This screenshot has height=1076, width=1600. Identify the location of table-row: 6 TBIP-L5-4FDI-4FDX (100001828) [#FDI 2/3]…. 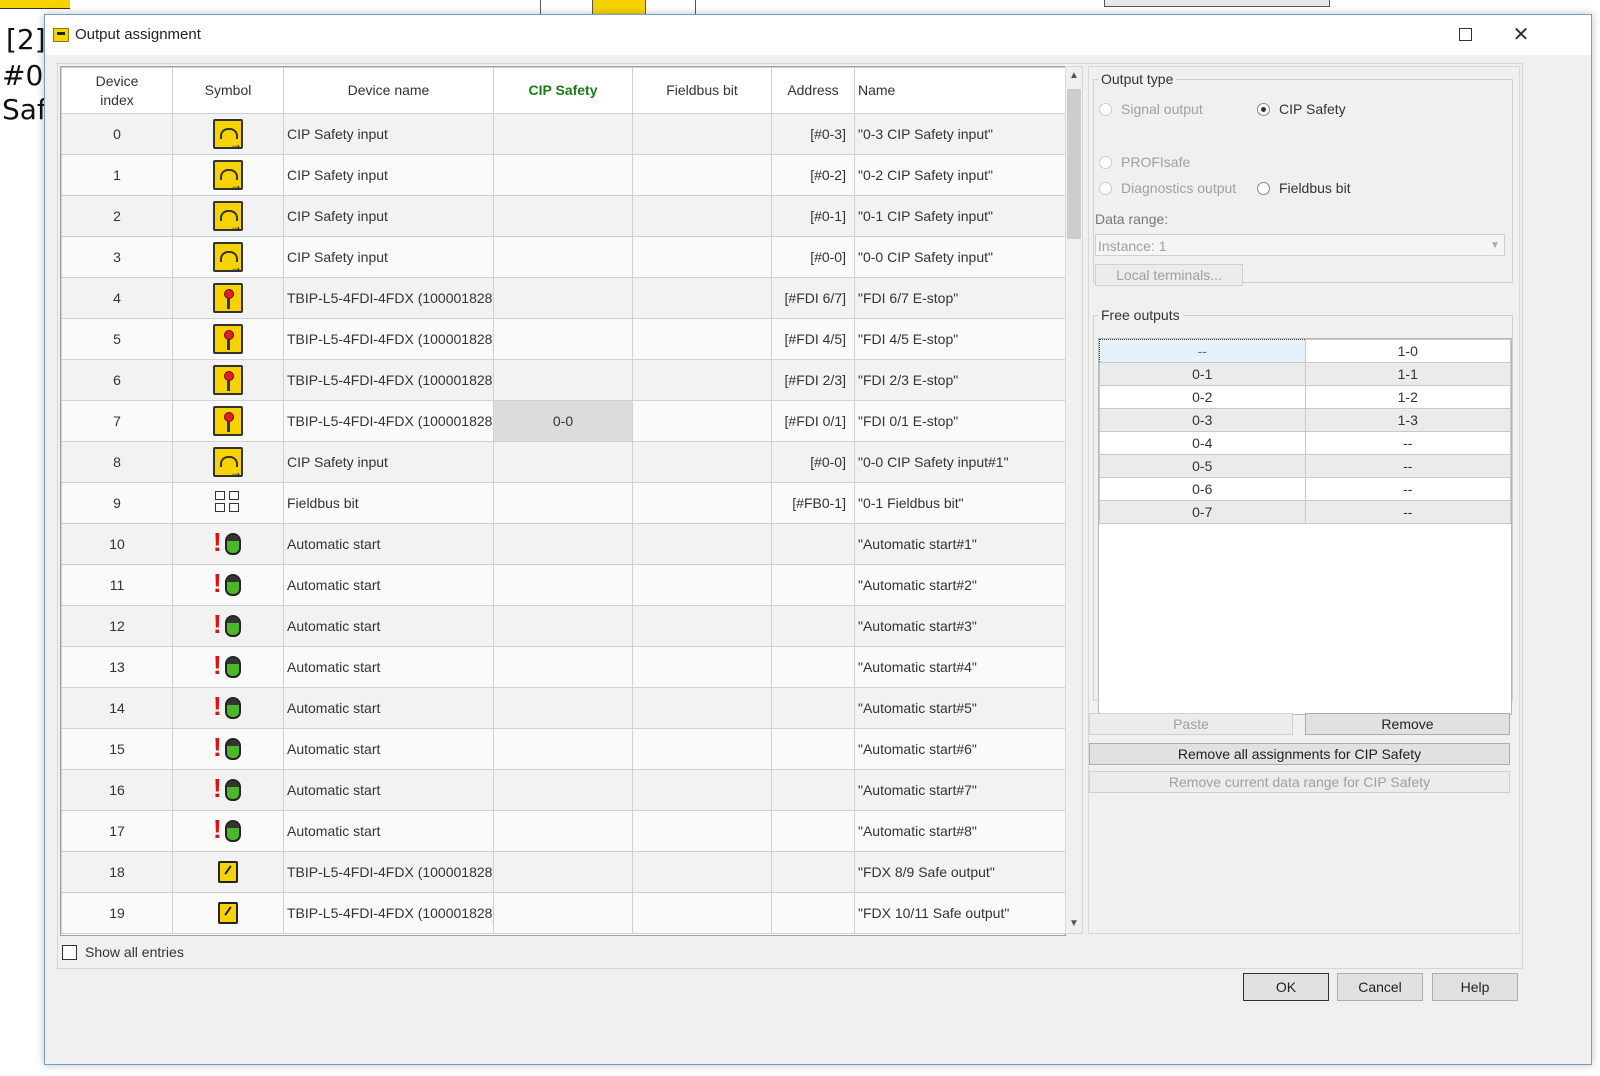
(563, 380).